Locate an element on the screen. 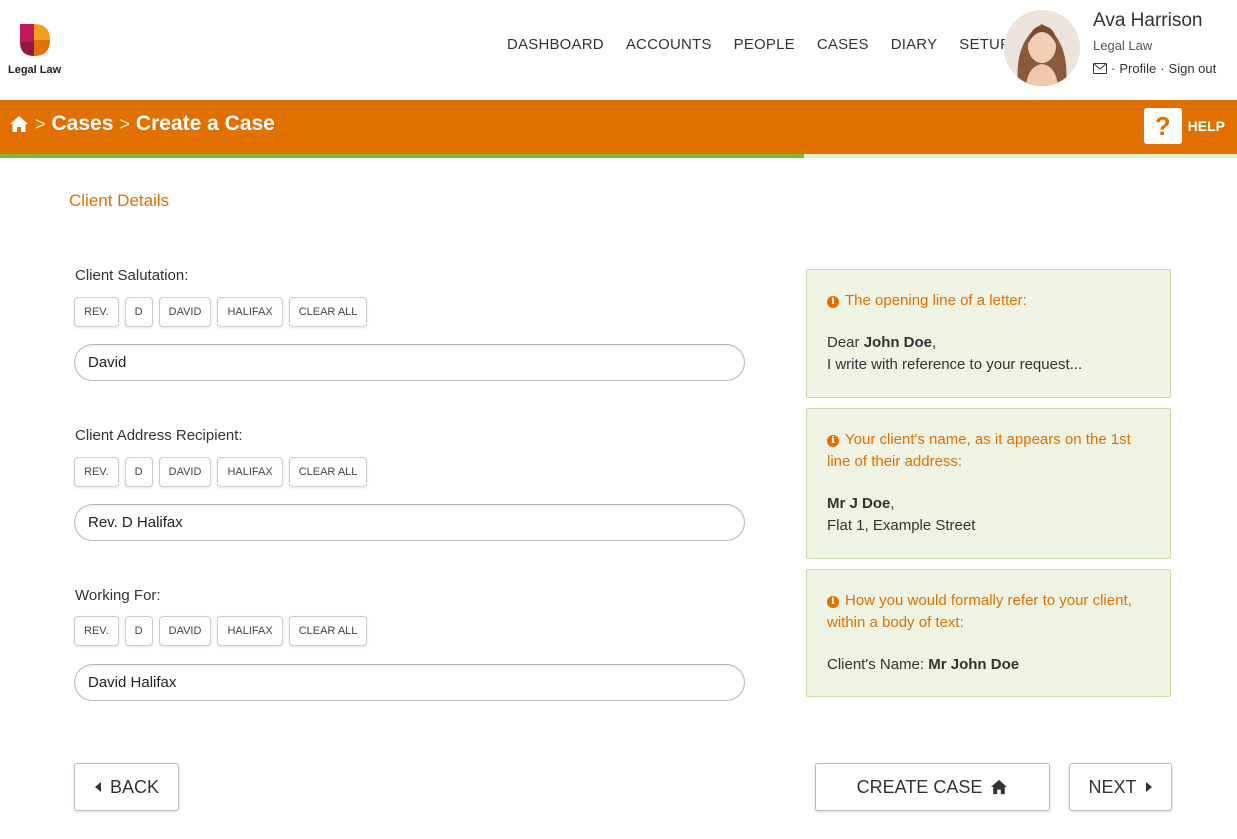 This screenshot has height=839, width=1237. signout-link: Sign out is located at coordinates (1193, 68).